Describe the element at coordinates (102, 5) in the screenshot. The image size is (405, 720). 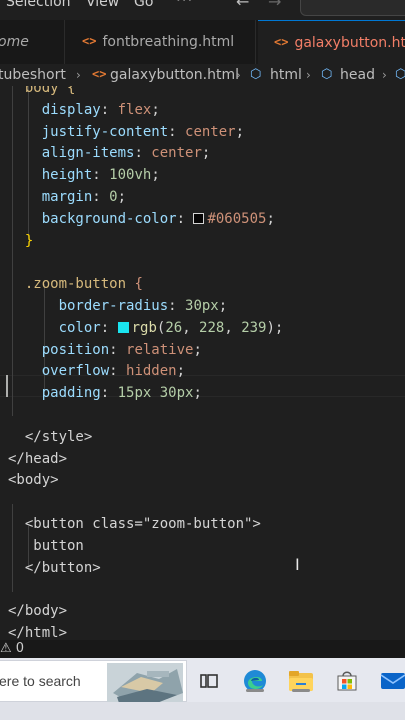
I see `menu-view: View` at that location.